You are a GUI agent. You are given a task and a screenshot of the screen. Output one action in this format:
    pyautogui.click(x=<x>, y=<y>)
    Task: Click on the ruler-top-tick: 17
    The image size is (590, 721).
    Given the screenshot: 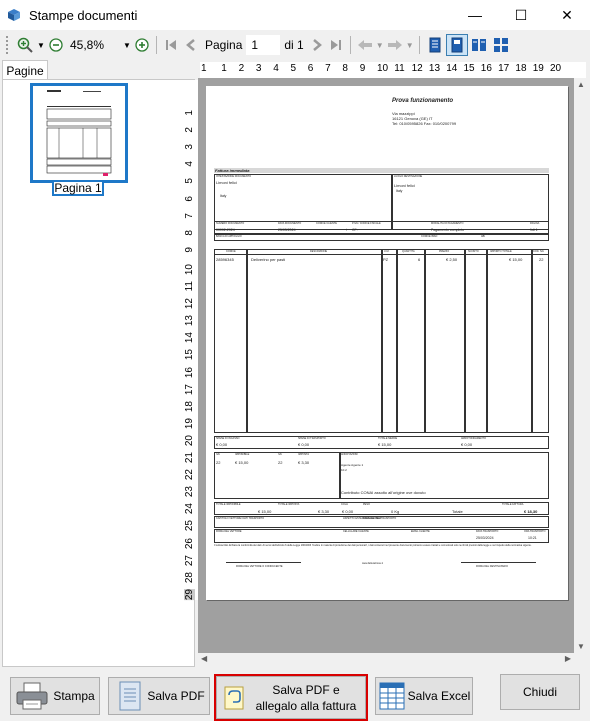 What is the action you would take?
    pyautogui.click(x=504, y=68)
    